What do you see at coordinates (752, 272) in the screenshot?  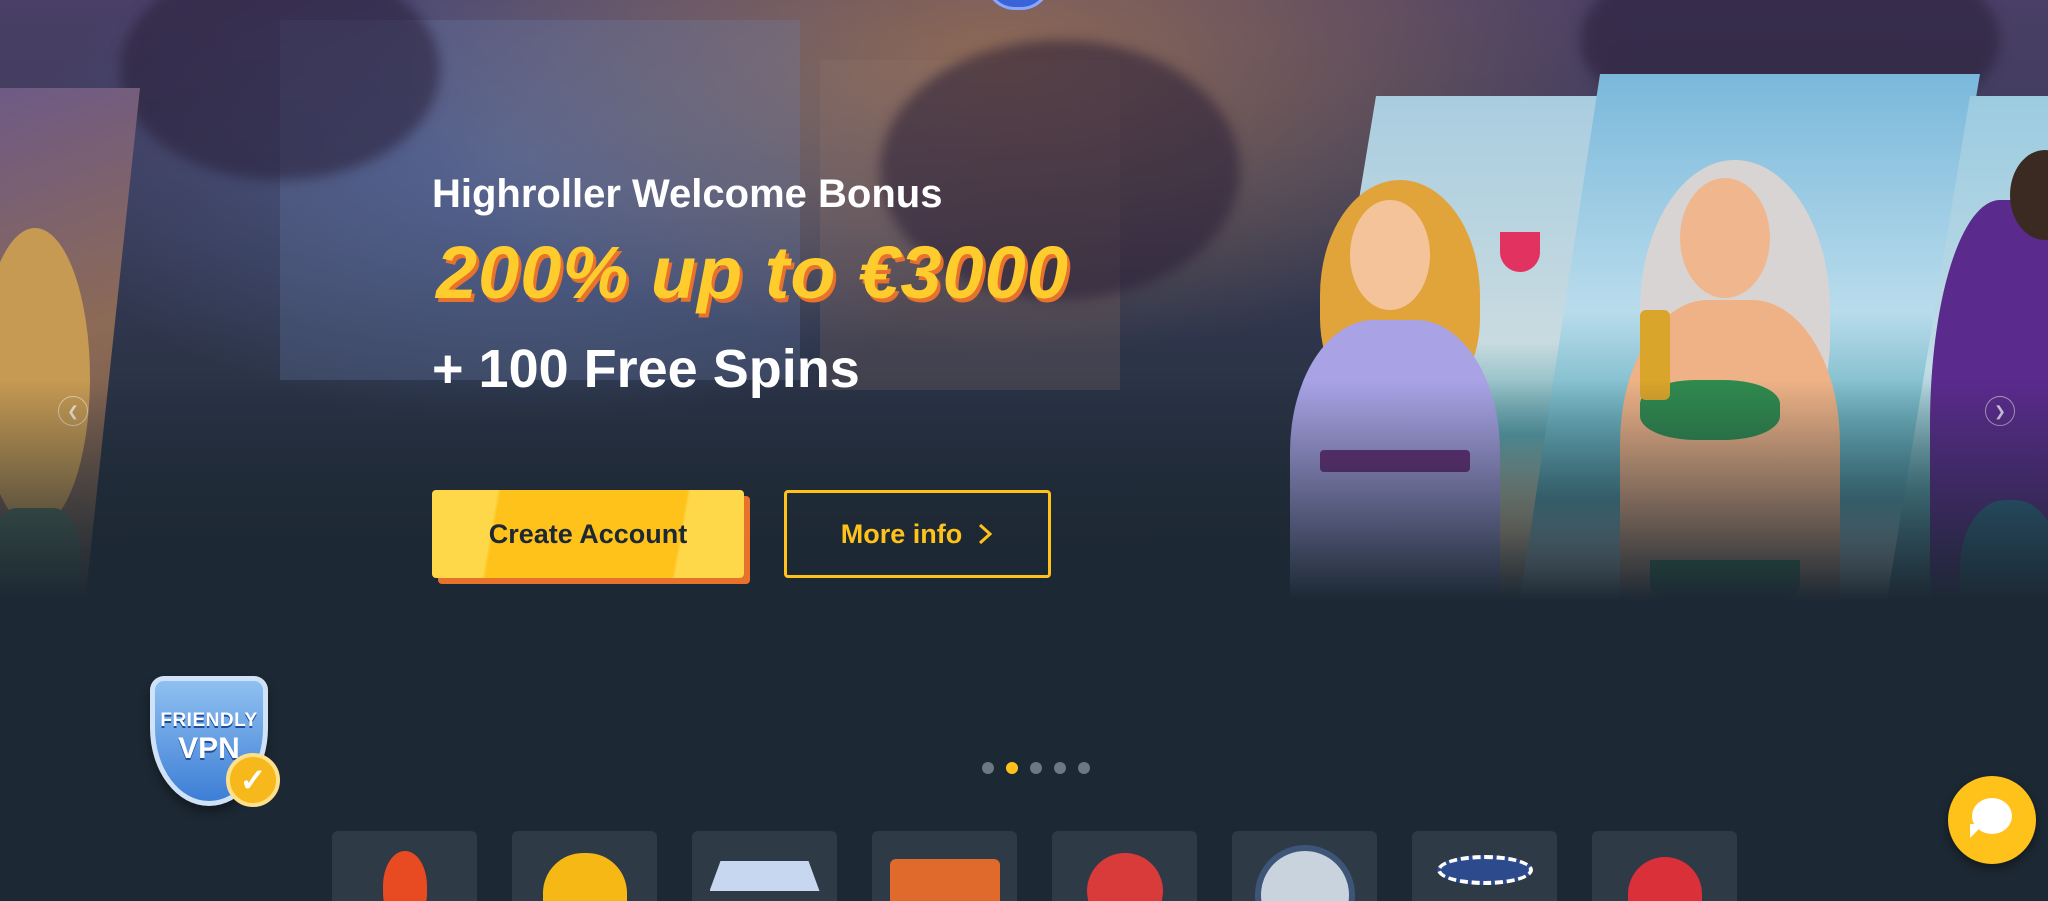 I see `bonus-amount: 200% up to €3000` at bounding box center [752, 272].